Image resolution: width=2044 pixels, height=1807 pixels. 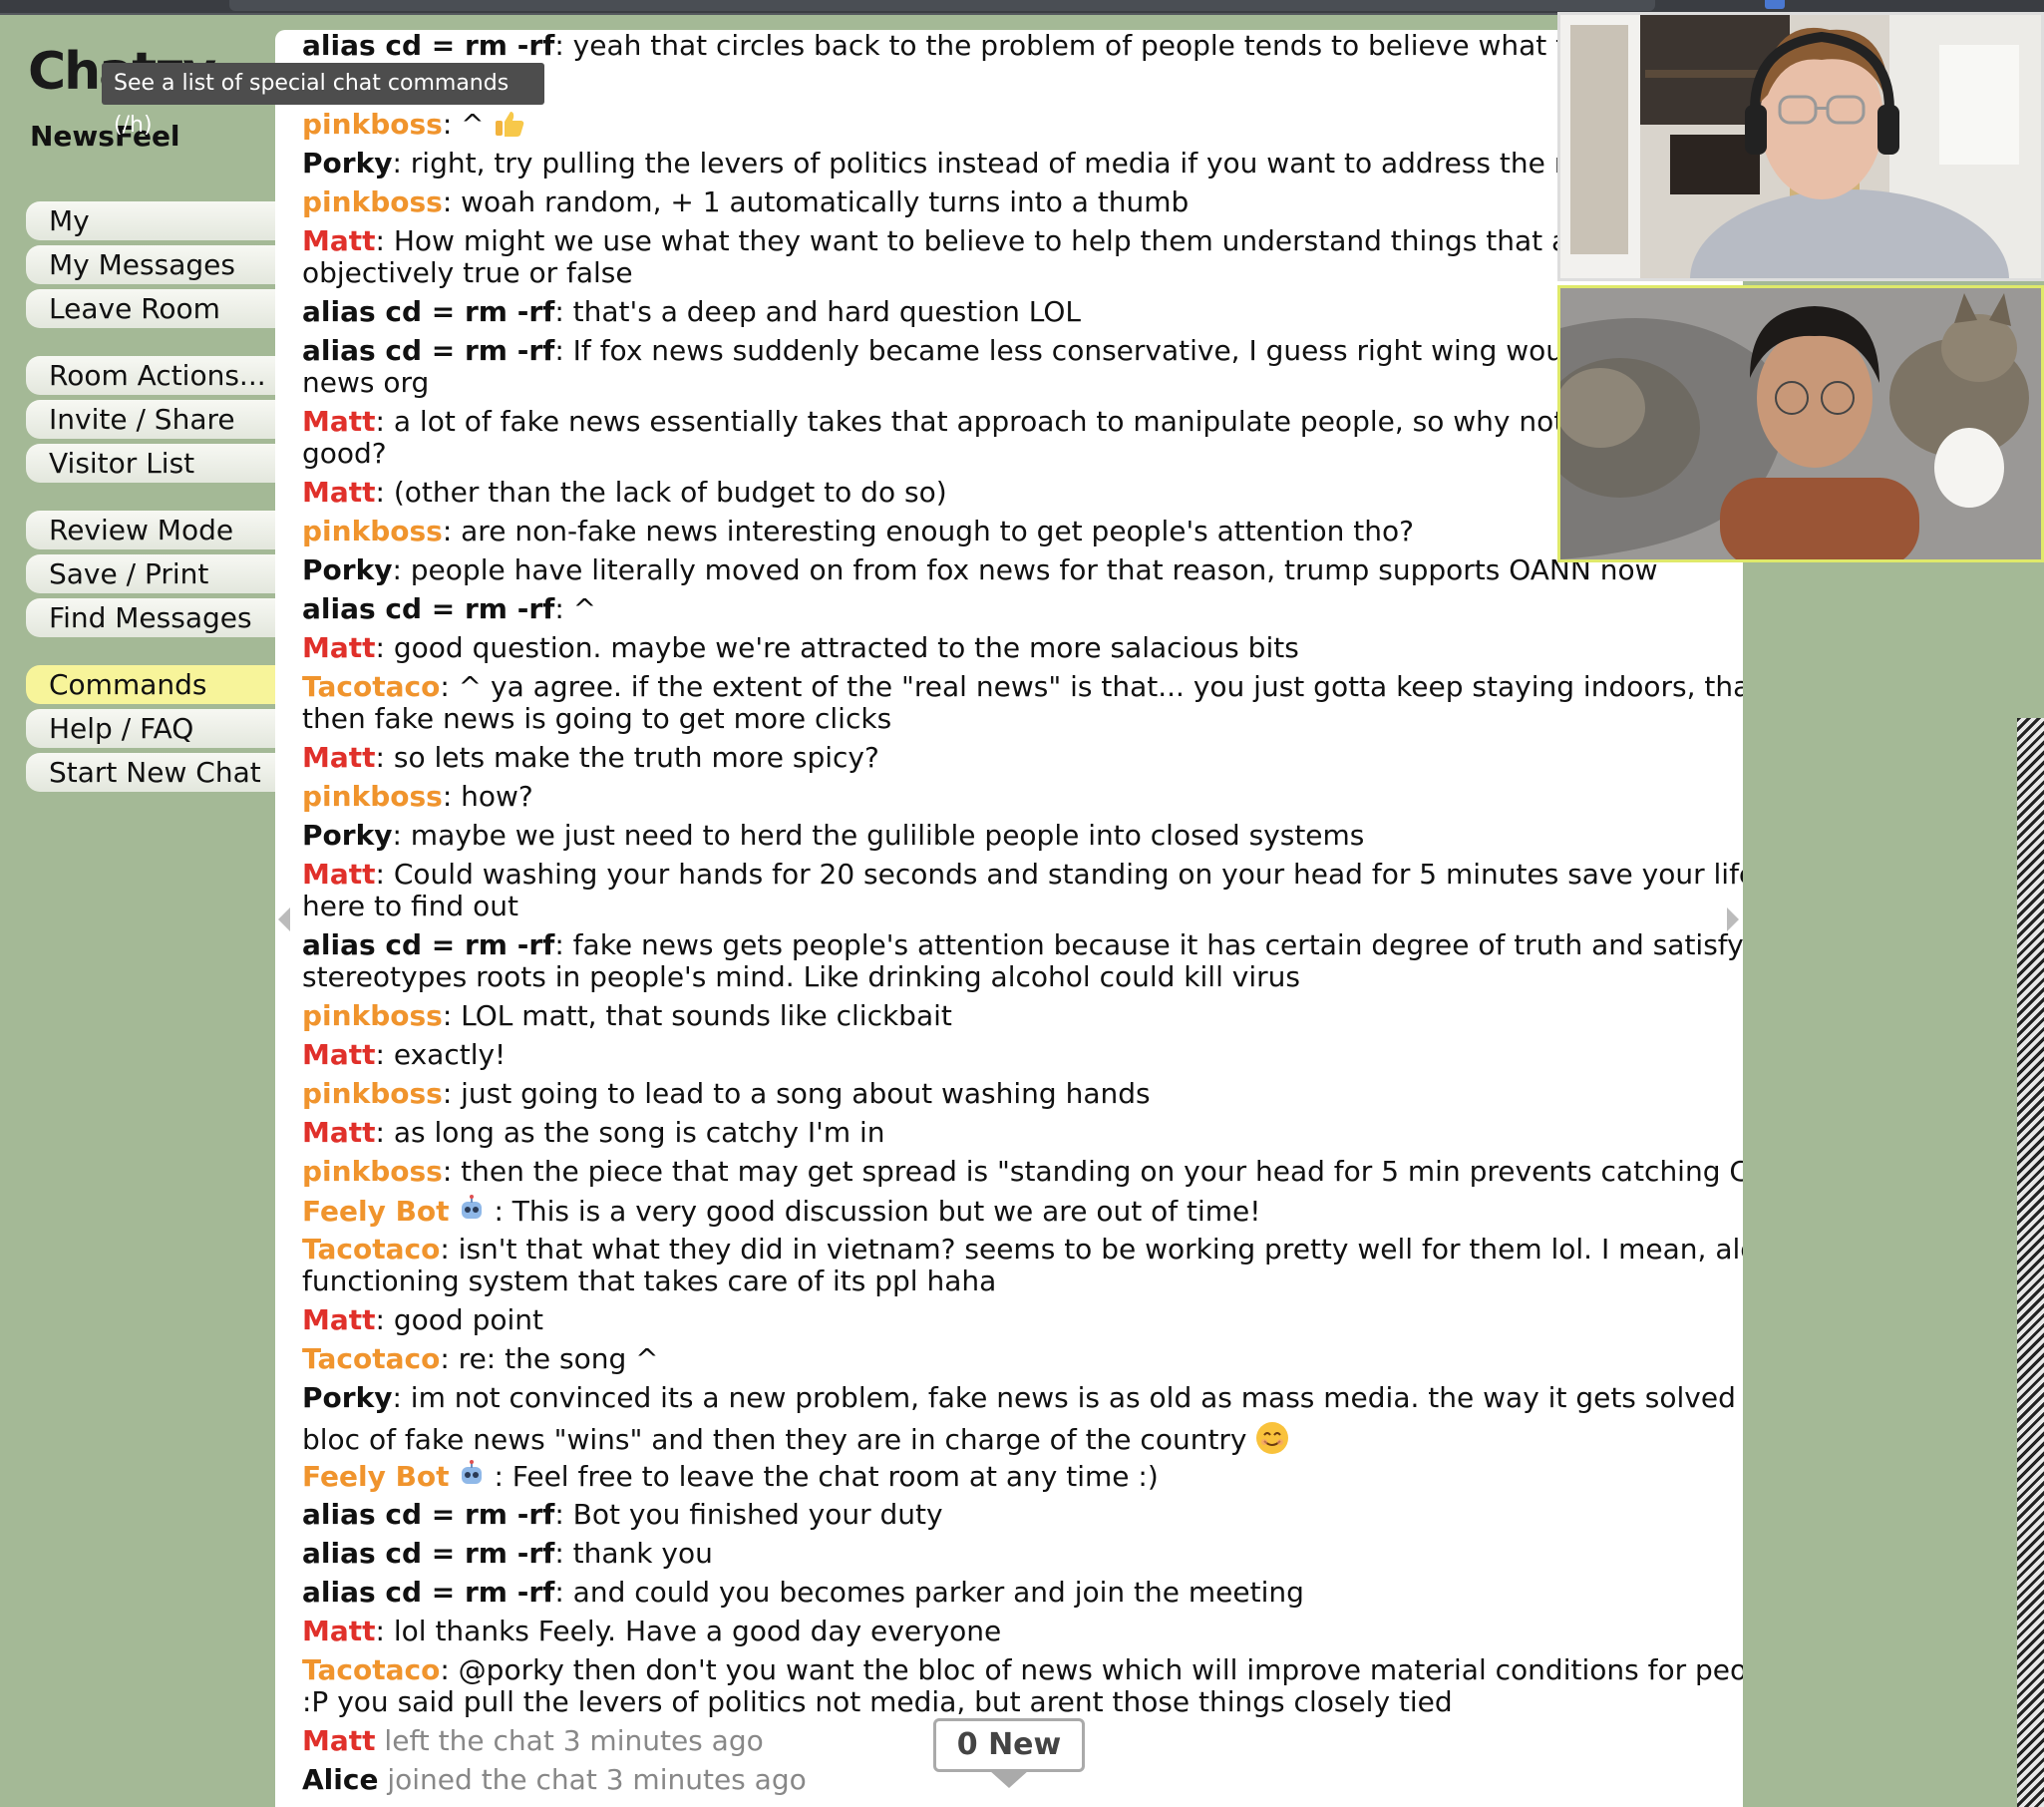 What do you see at coordinates (340, 1779) in the screenshot?
I see `message-username: Alice` at bounding box center [340, 1779].